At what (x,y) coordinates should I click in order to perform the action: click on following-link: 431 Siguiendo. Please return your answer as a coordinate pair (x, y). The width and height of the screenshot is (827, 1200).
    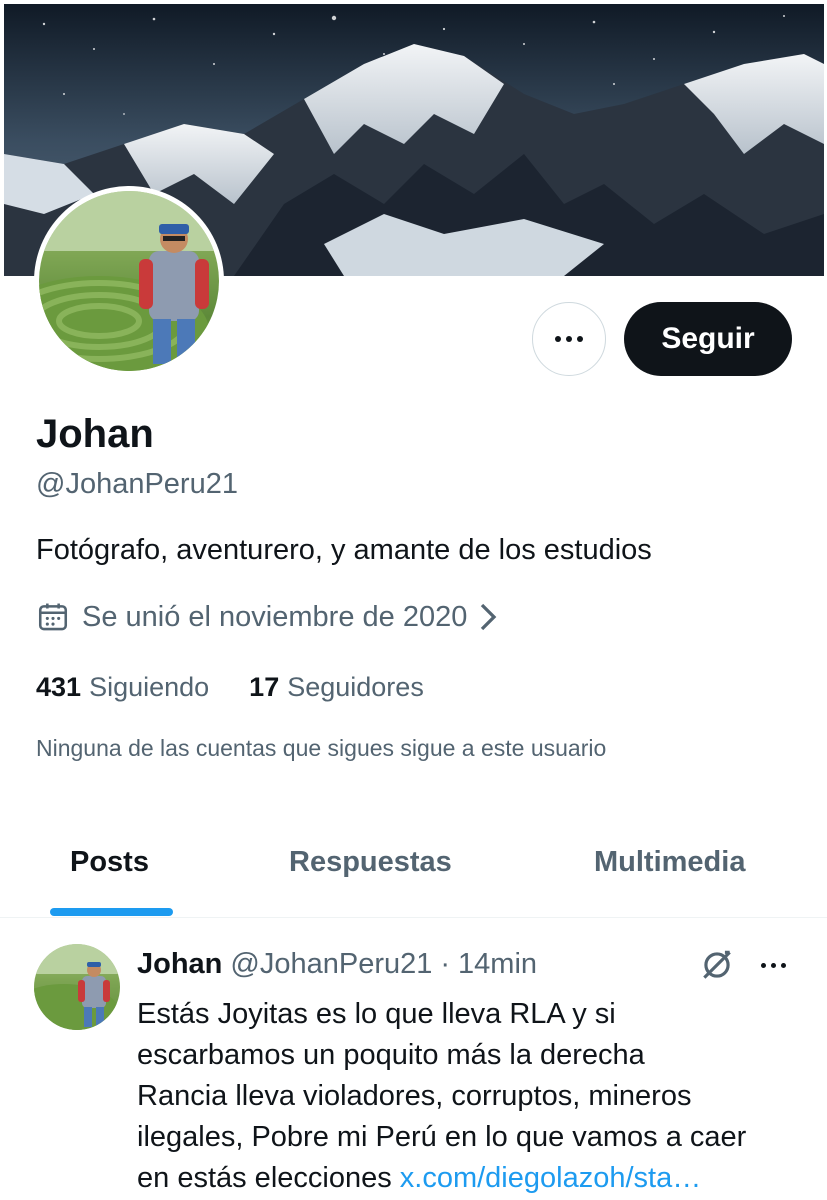
    Looking at the image, I should click on (122, 687).